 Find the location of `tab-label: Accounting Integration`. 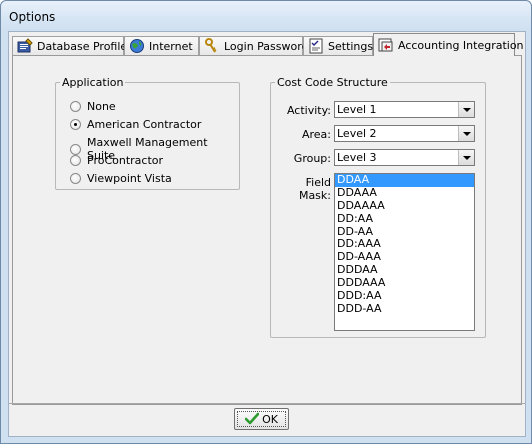

tab-label: Accounting Integration is located at coordinates (461, 45).